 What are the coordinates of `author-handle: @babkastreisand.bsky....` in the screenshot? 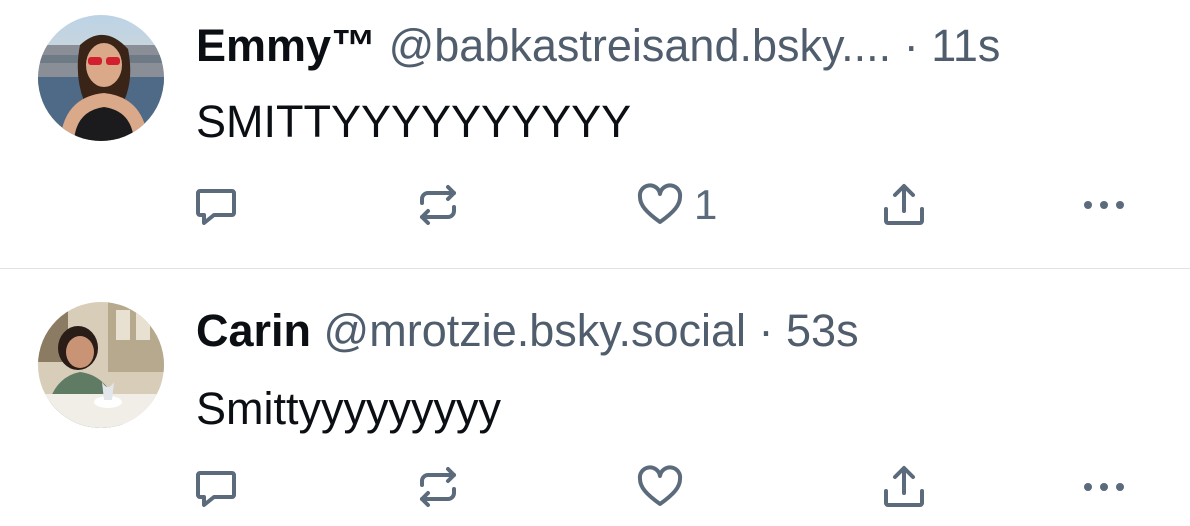 It's located at (640, 45).